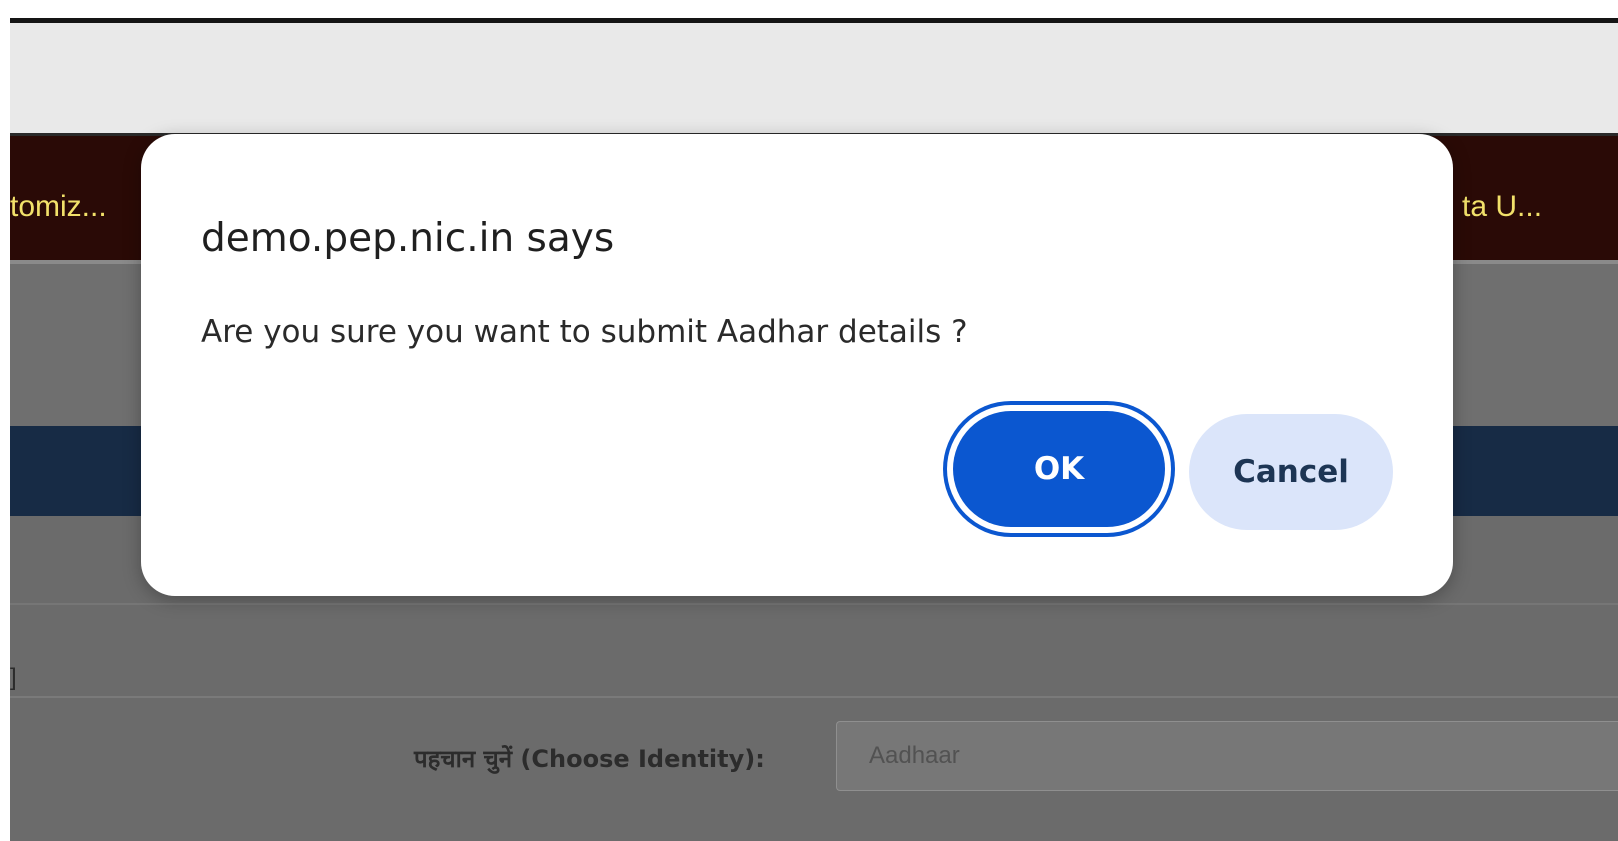 The height and width of the screenshot is (841, 1618). I want to click on browser-chrome, so click(814, 78).